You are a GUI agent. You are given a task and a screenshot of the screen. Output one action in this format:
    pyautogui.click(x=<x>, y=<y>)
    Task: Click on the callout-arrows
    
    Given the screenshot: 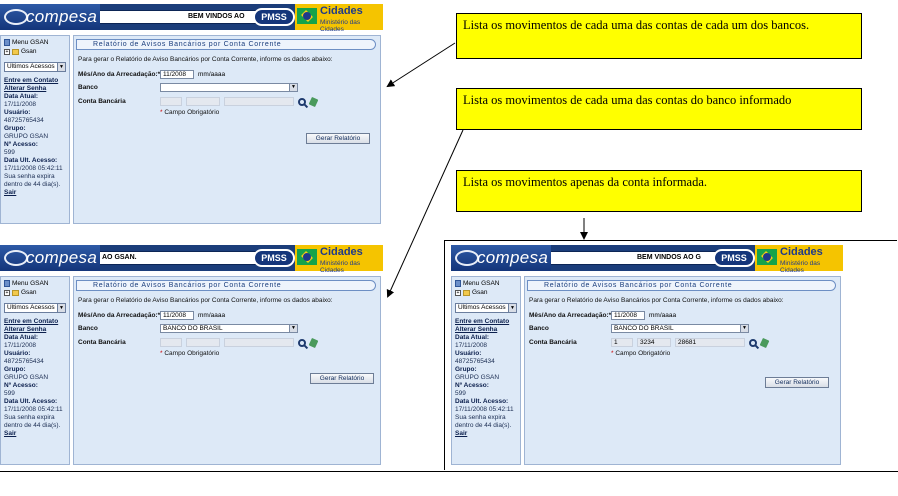 What is the action you would take?
    pyautogui.click(x=487, y=170)
    